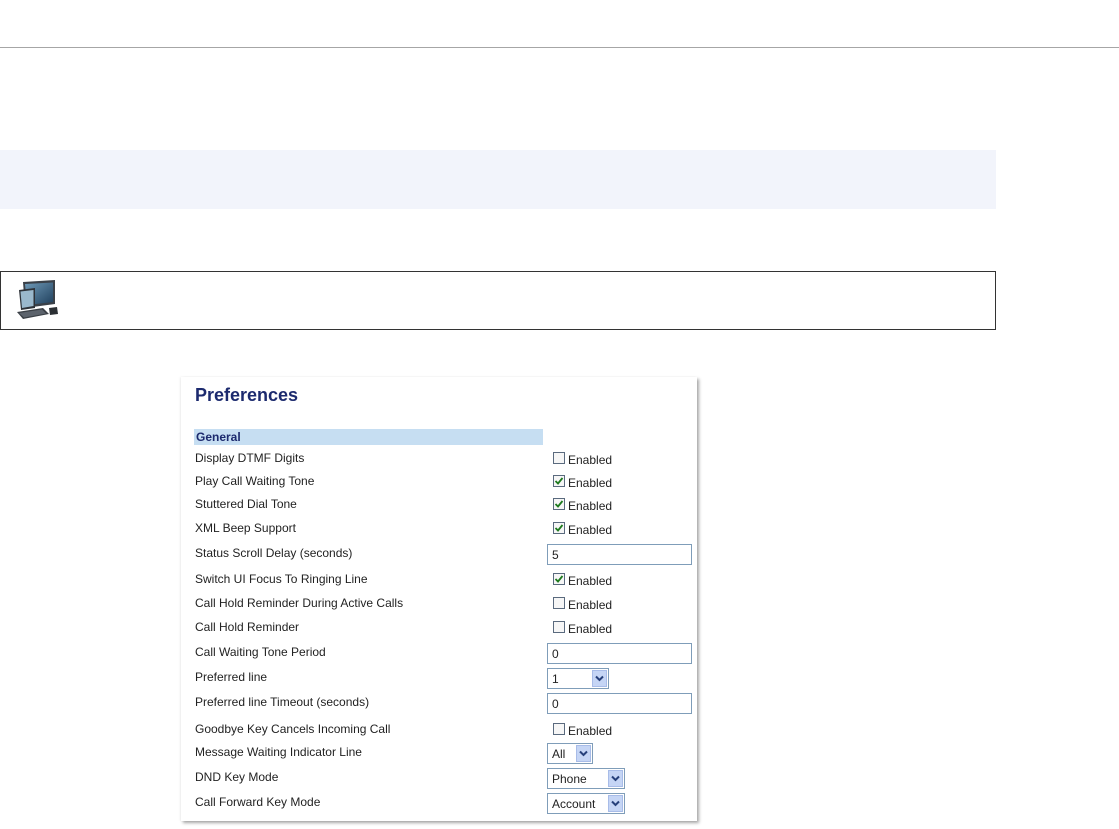 Image resolution: width=1119 pixels, height=829 pixels. I want to click on setting-label: Play Call Waiting Tone, so click(255, 481).